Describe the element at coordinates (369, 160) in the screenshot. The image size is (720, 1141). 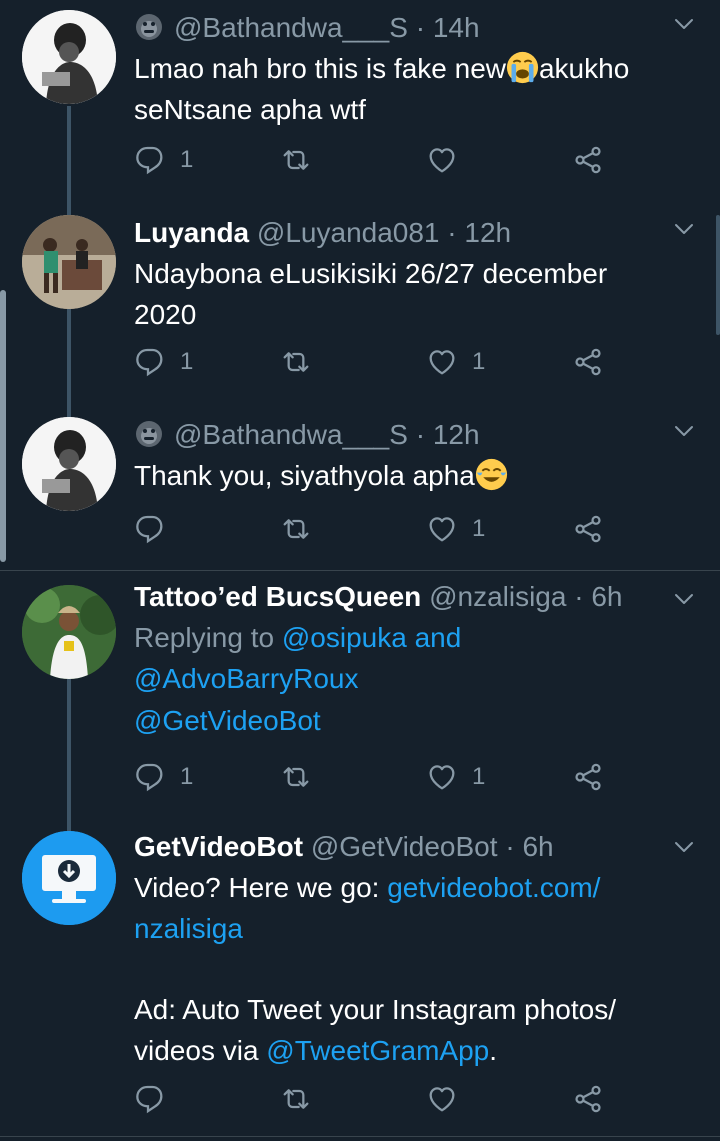
I see `tweet-actions: 1` at that location.